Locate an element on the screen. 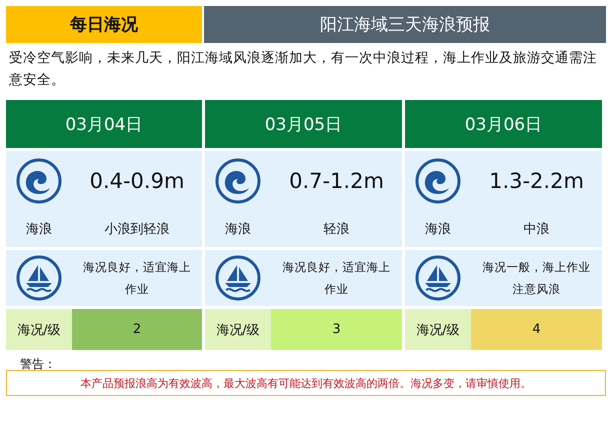 This screenshot has height=432, width=611. date-header: 03月04日 is located at coordinates (104, 124).